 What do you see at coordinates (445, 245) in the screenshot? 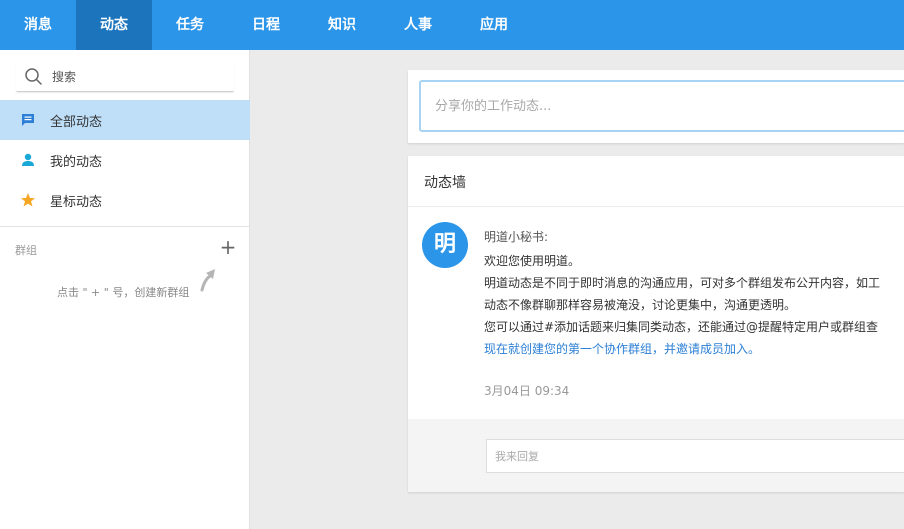
I see `avatar: 明` at bounding box center [445, 245].